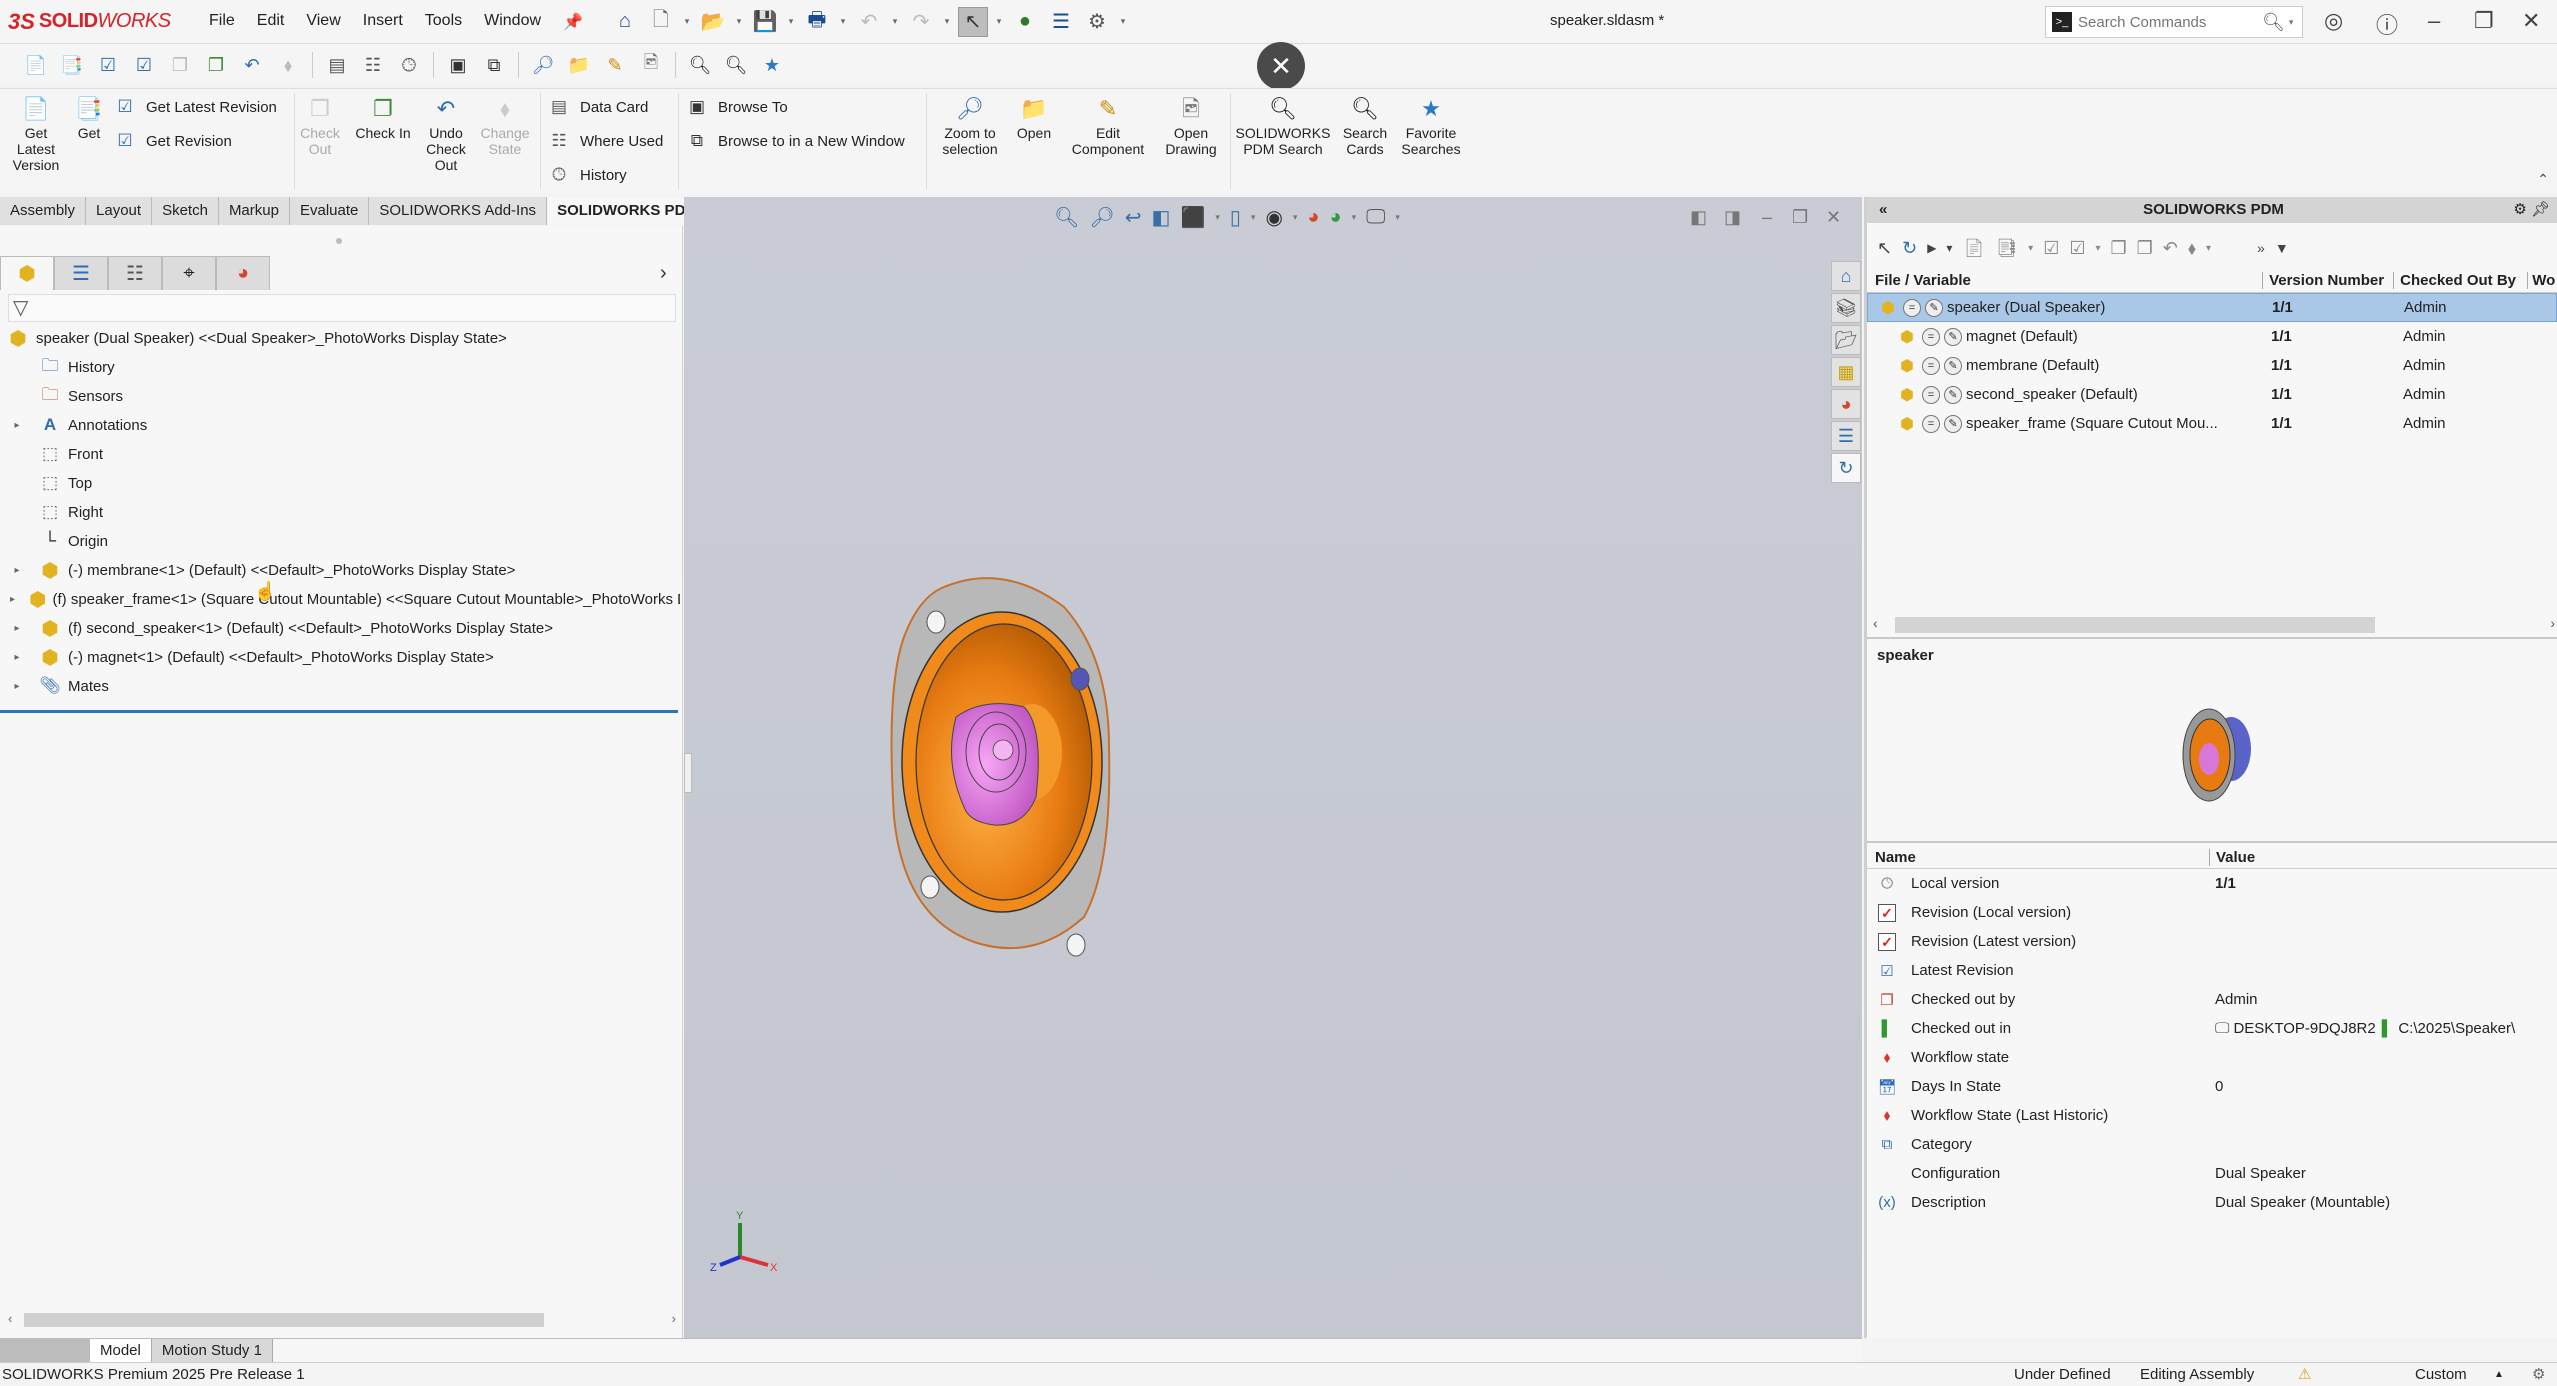 The image size is (2557, 1386). What do you see at coordinates (54, 686) in the screenshot?
I see `tree-item-mates: ▸ 📎︎ Mates` at bounding box center [54, 686].